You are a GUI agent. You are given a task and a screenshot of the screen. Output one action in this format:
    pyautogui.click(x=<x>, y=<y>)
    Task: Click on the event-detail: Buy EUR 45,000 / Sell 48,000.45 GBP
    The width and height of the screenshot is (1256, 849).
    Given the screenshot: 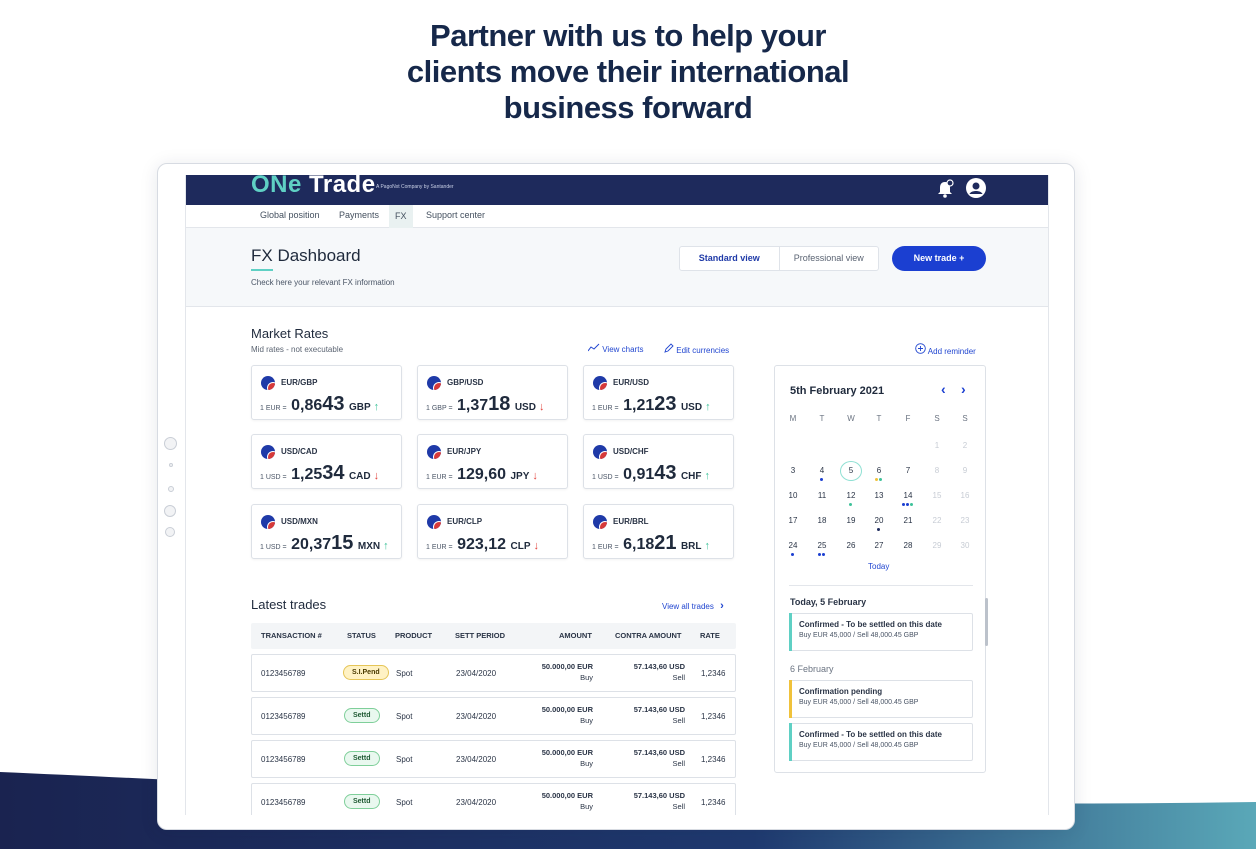 What is the action you would take?
    pyautogui.click(x=859, y=635)
    